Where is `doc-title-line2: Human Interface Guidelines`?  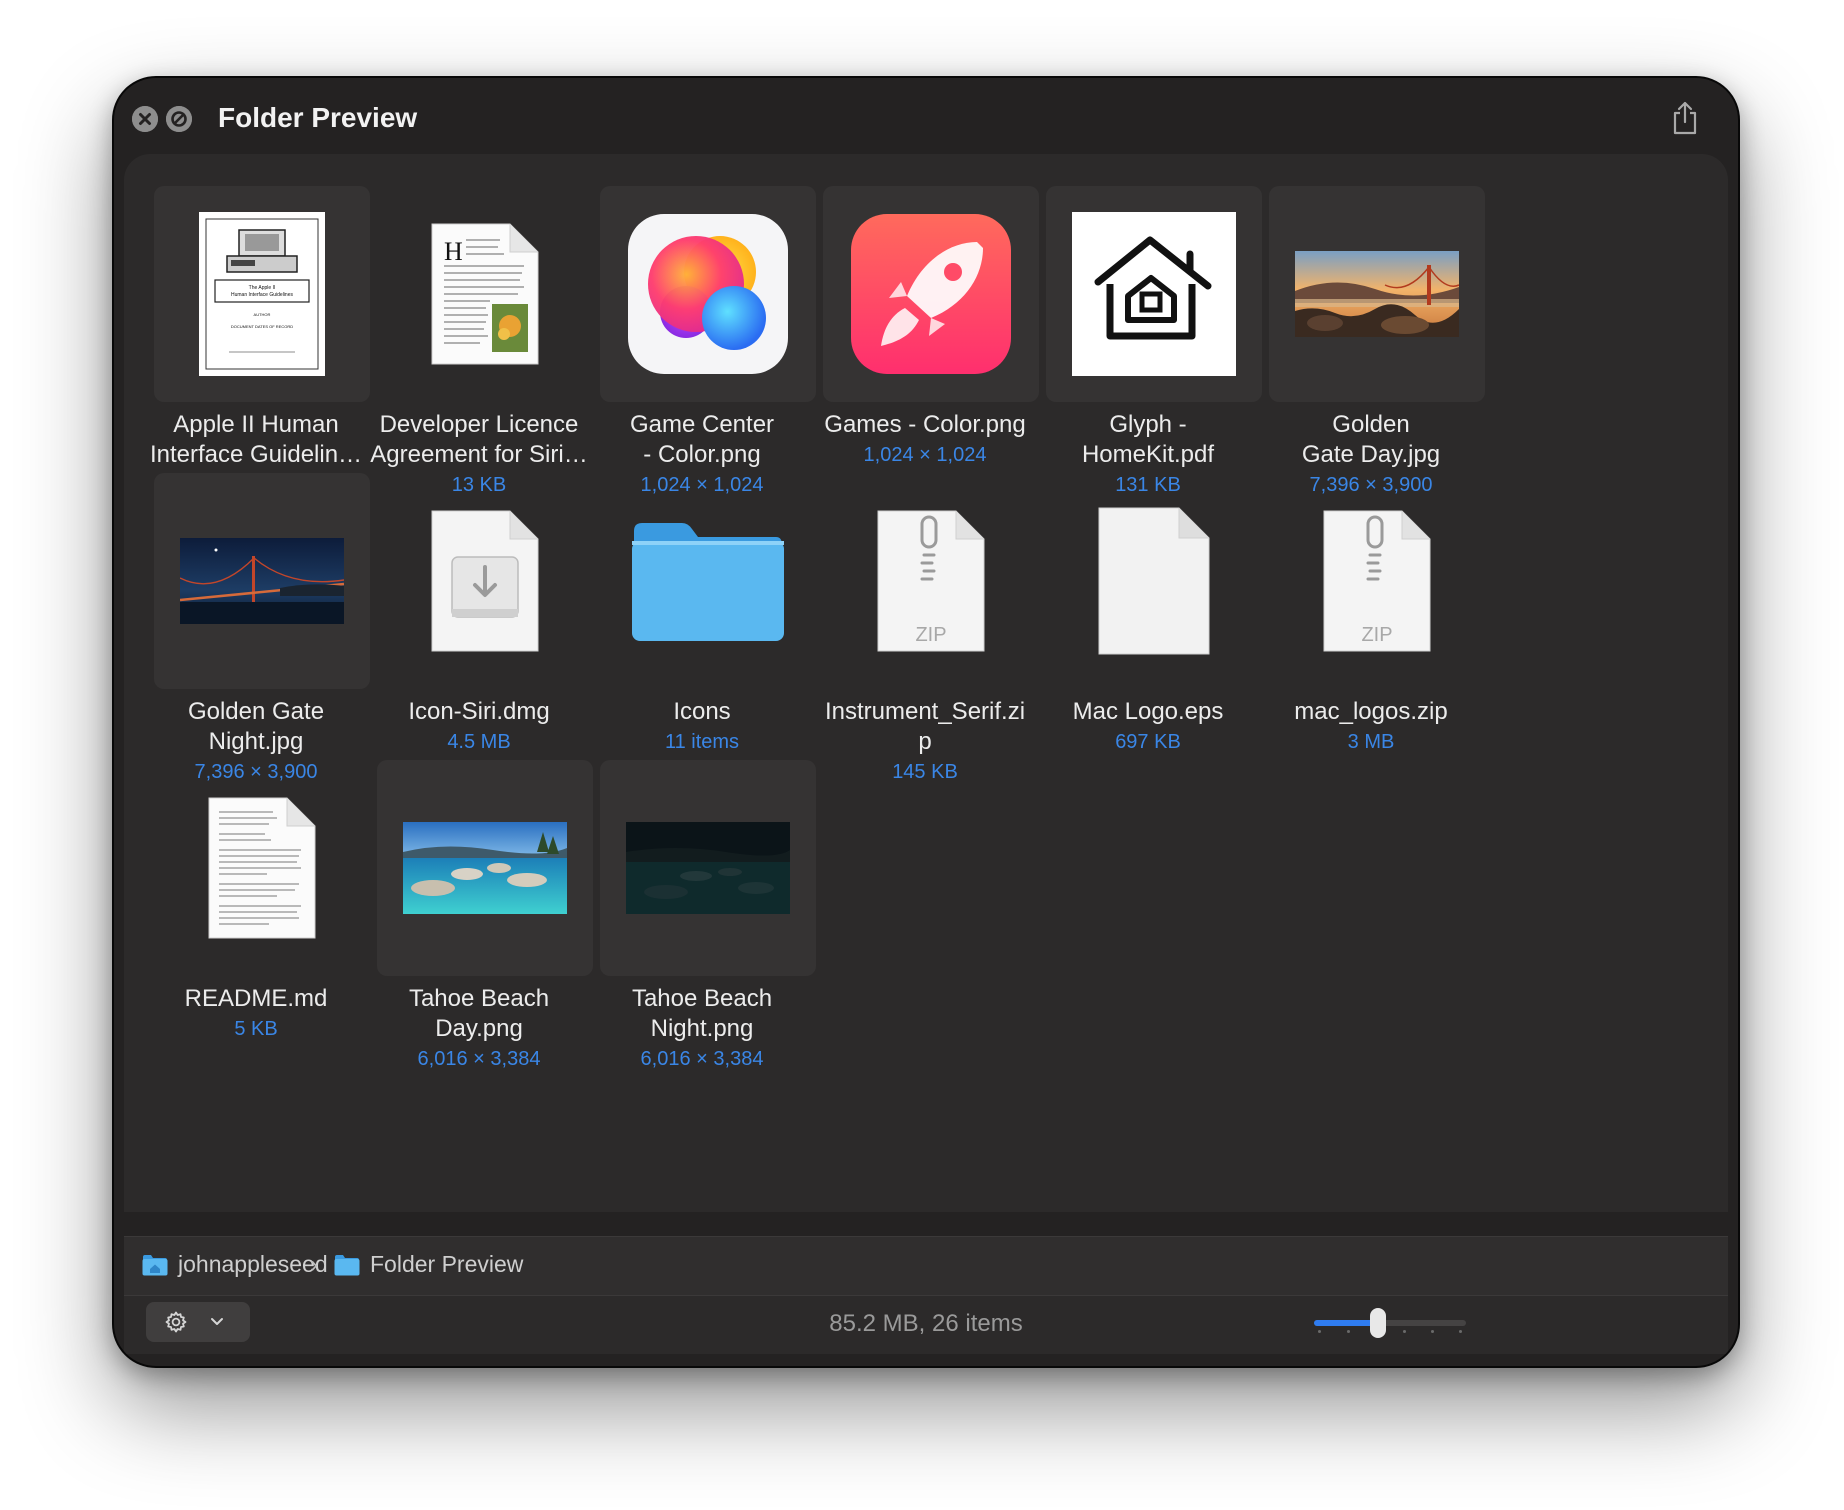
doc-title-line2: Human Interface Guidelines is located at coordinates (262, 295).